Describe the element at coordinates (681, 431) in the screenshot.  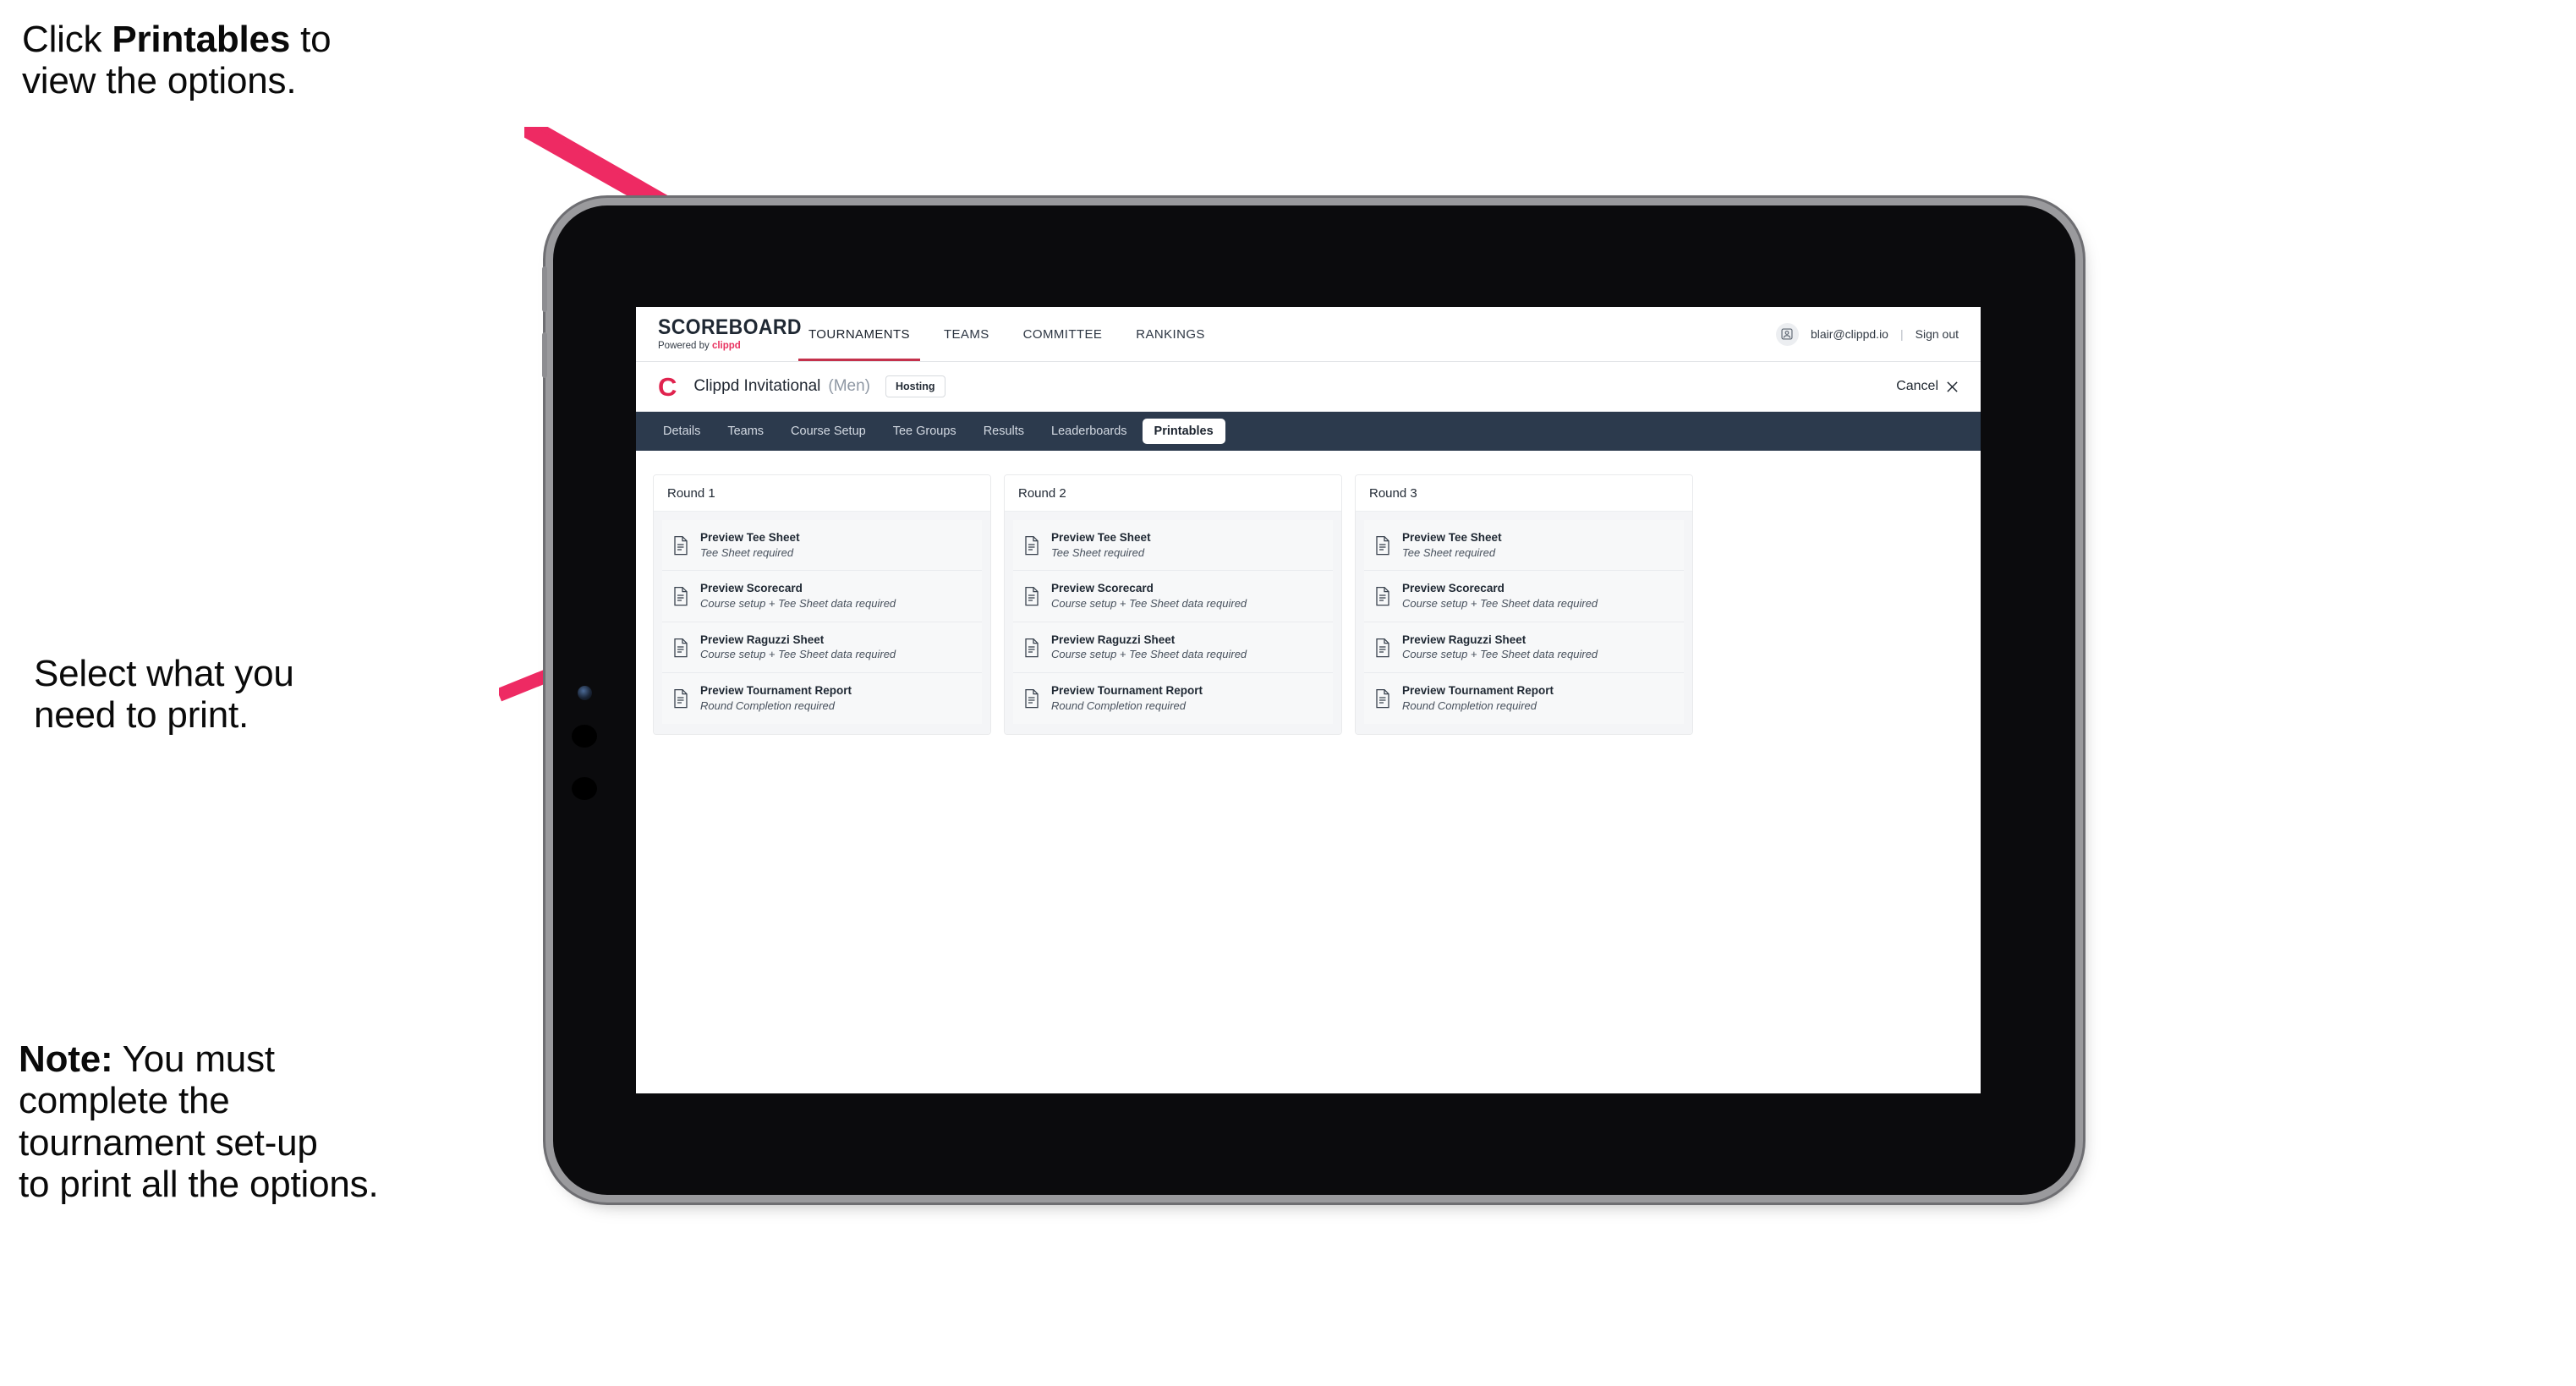
I see `tab-details: Details` at that location.